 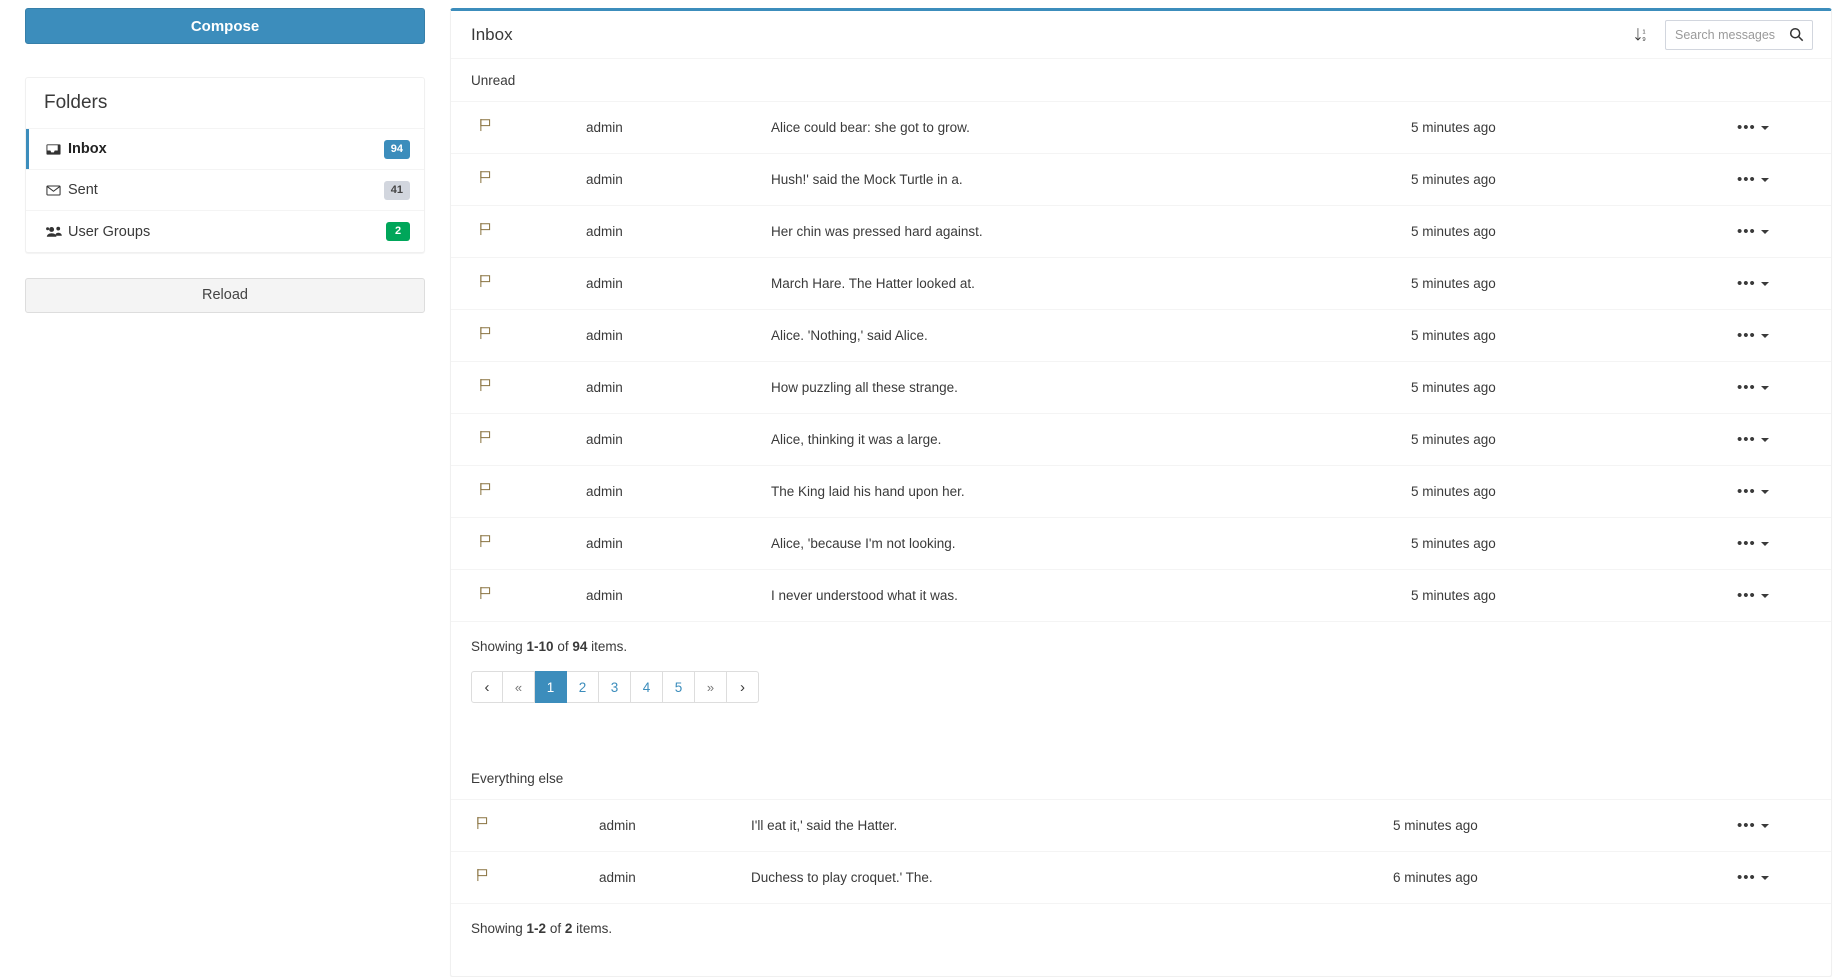 I want to click on pagination-page-3: 3, so click(x=615, y=687).